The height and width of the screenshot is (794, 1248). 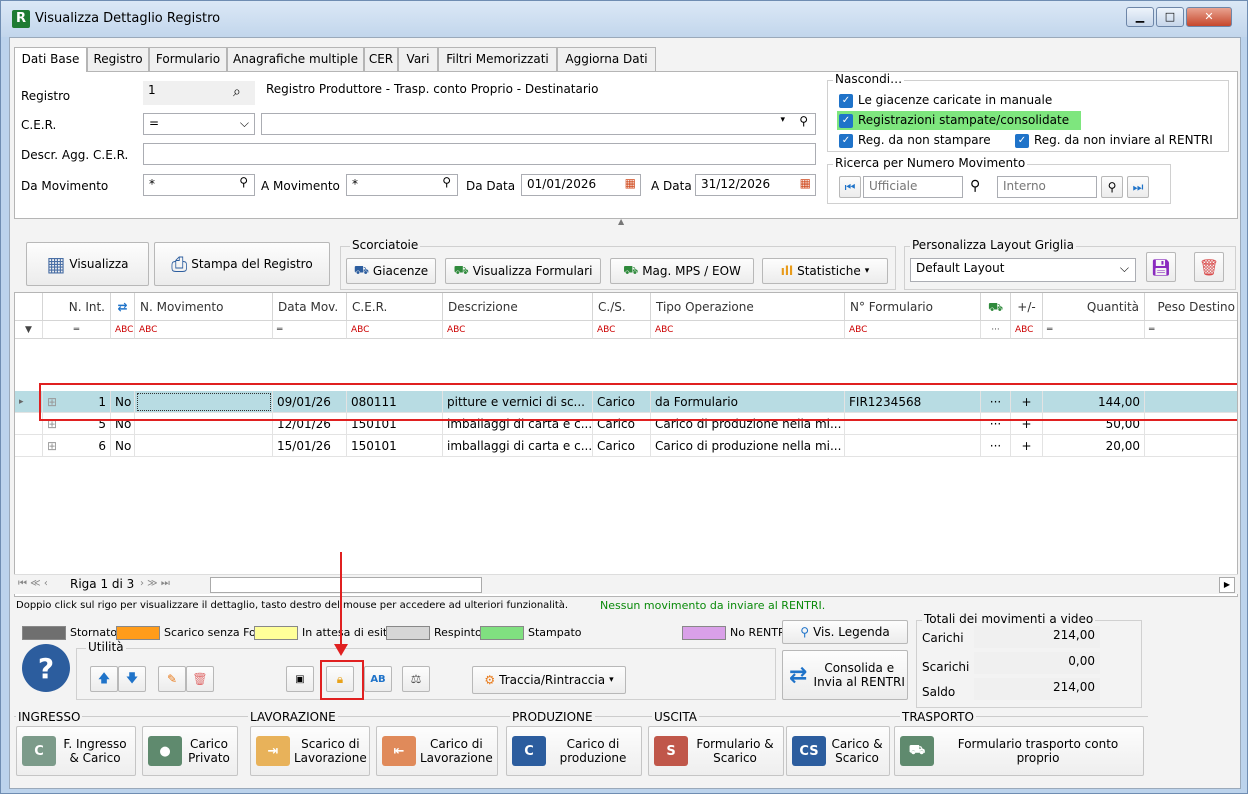 I want to click on cer-operator-select: = ⌵, so click(x=199, y=124).